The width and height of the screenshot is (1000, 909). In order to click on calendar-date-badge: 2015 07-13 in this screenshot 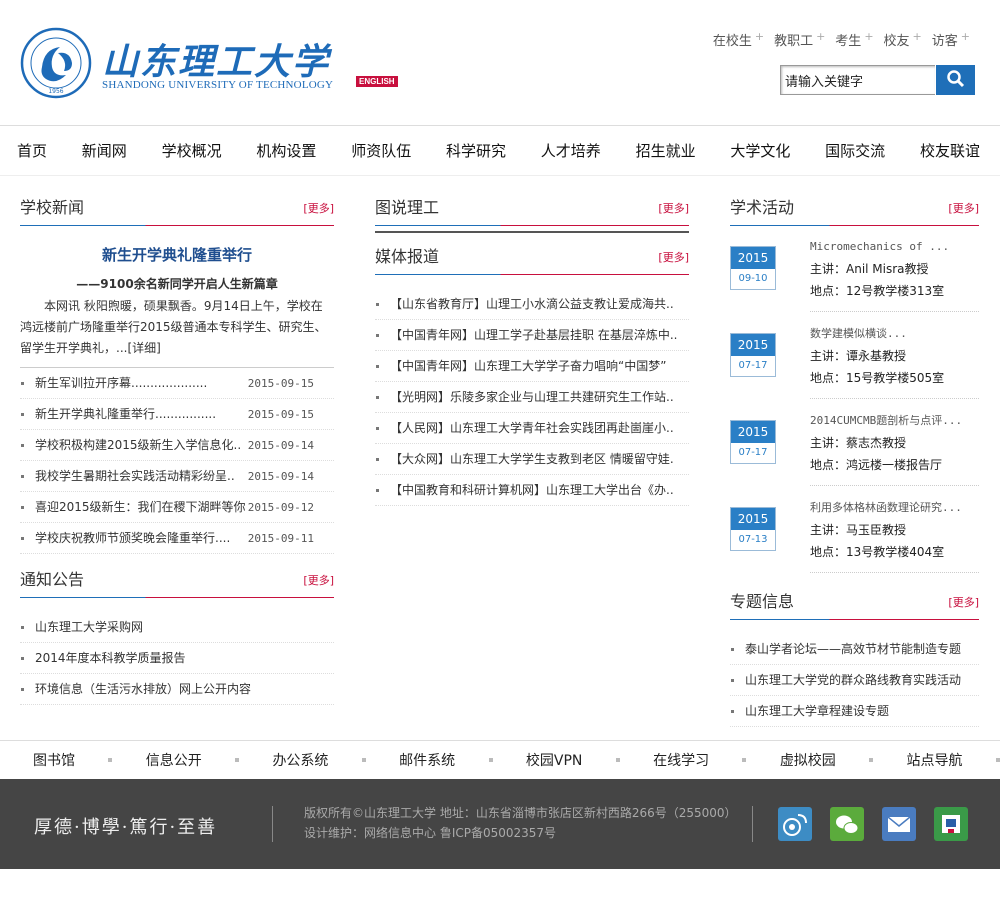, I will do `click(753, 529)`.